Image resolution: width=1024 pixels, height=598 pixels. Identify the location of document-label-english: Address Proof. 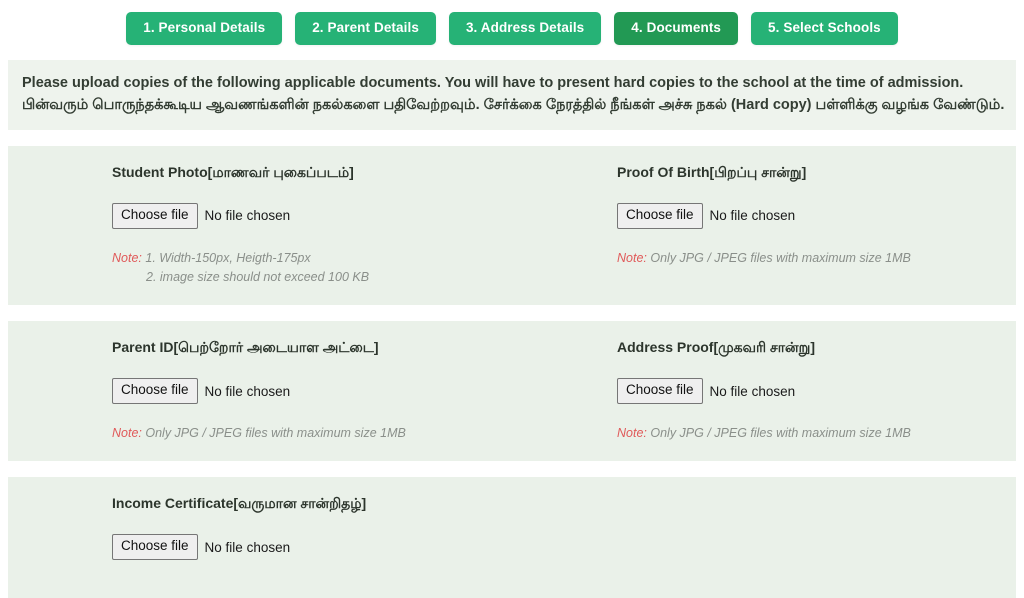
(665, 347).